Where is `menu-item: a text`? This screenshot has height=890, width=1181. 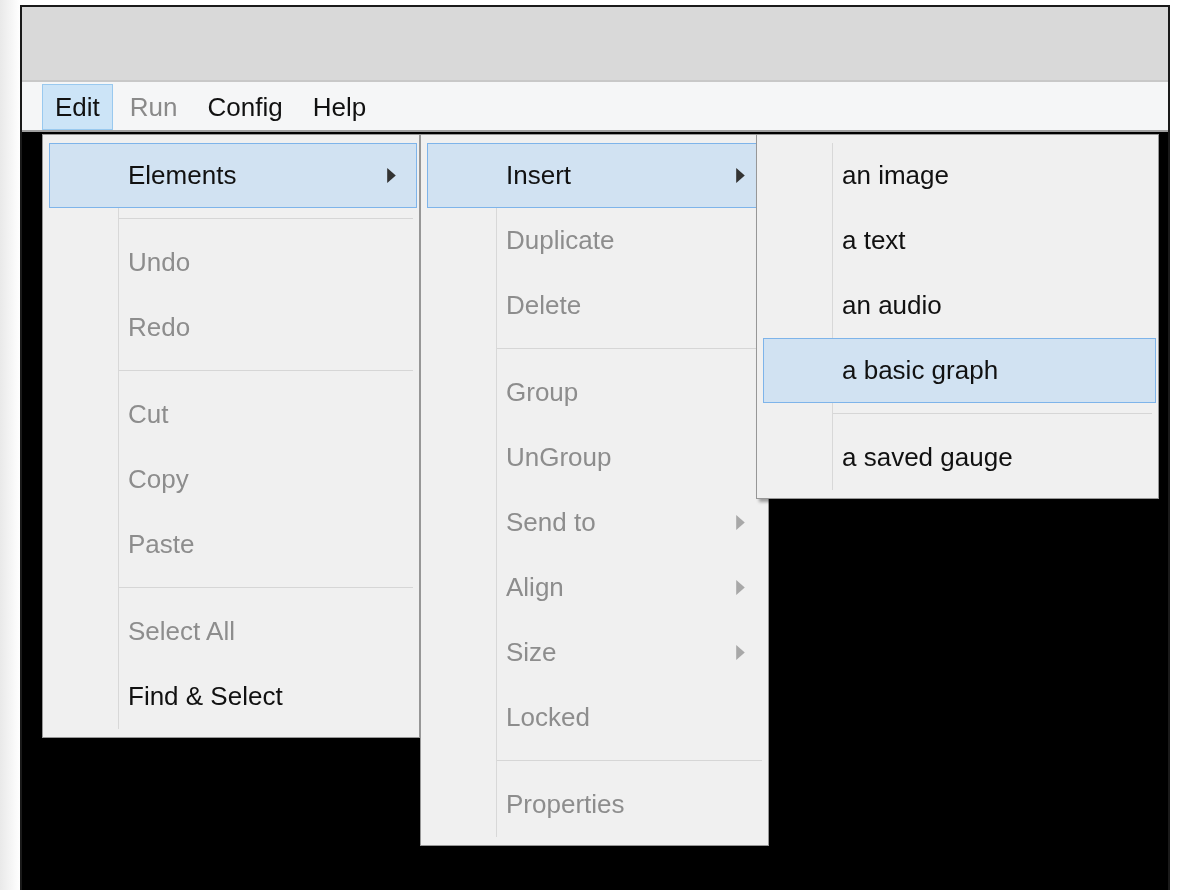 menu-item: a text is located at coordinates (959, 240).